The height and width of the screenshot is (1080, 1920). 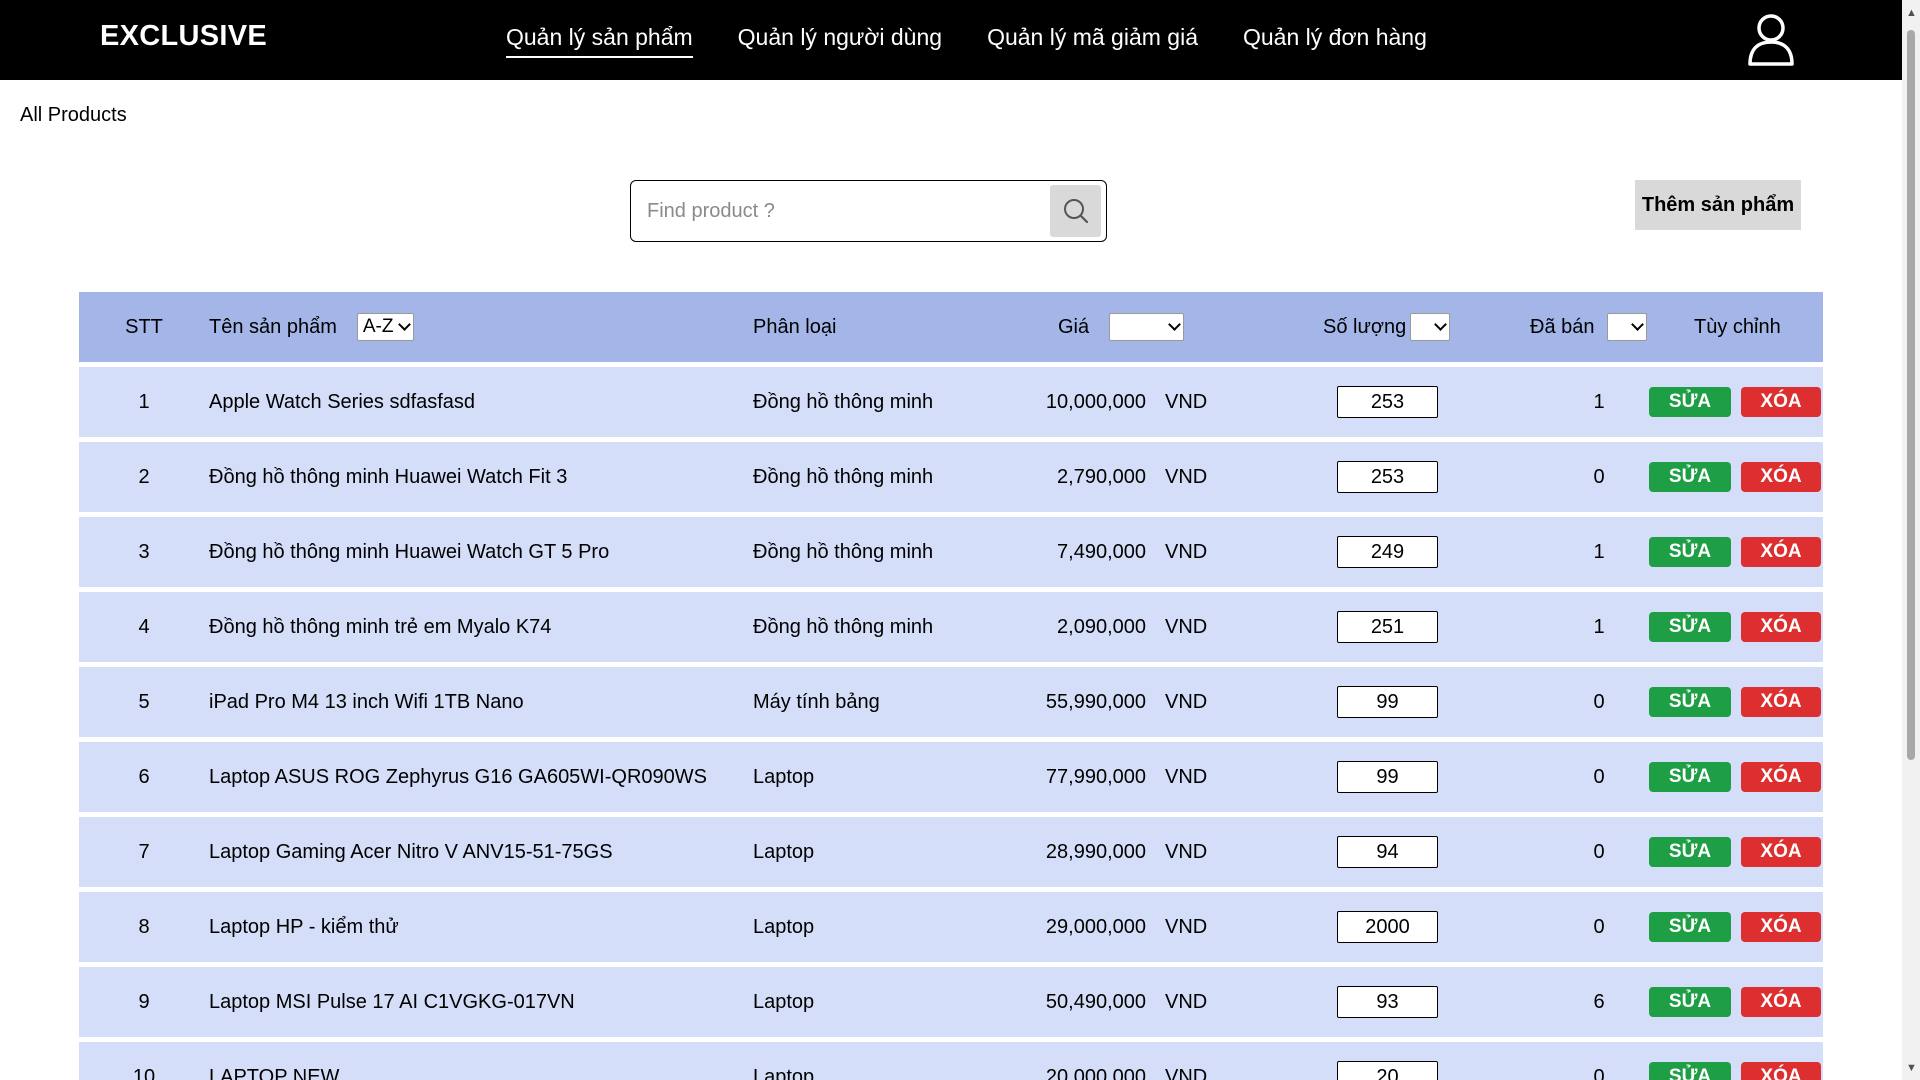 What do you see at coordinates (1092, 41) in the screenshot?
I see `nav-item-discount-codes: Quản lý mã giảm giá` at bounding box center [1092, 41].